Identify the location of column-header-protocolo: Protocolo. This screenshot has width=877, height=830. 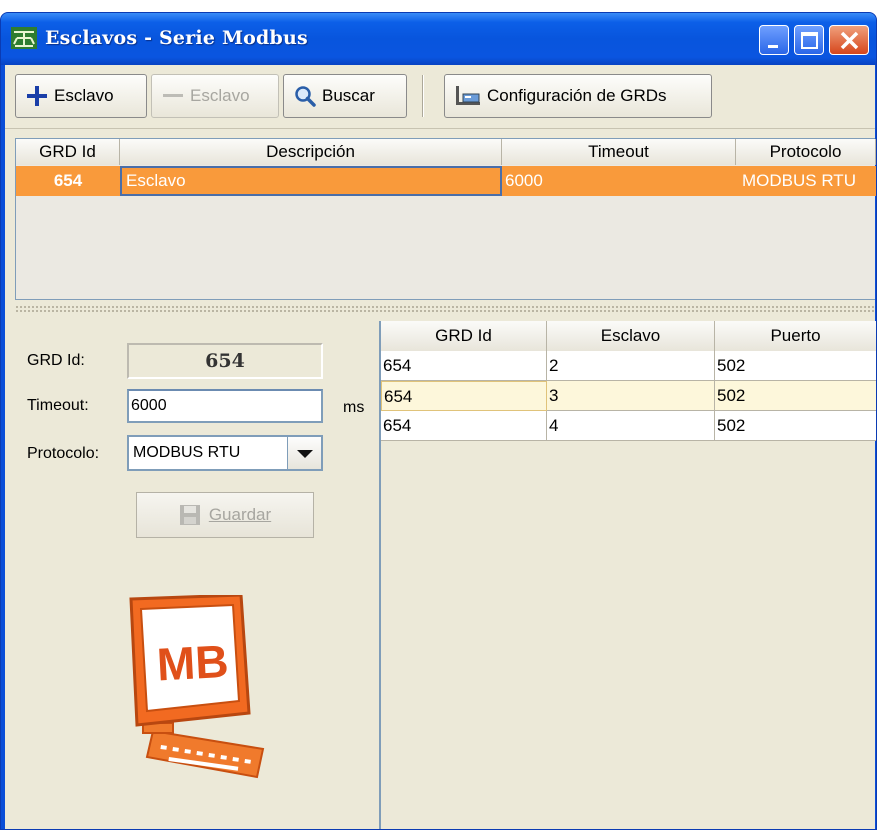
(806, 152).